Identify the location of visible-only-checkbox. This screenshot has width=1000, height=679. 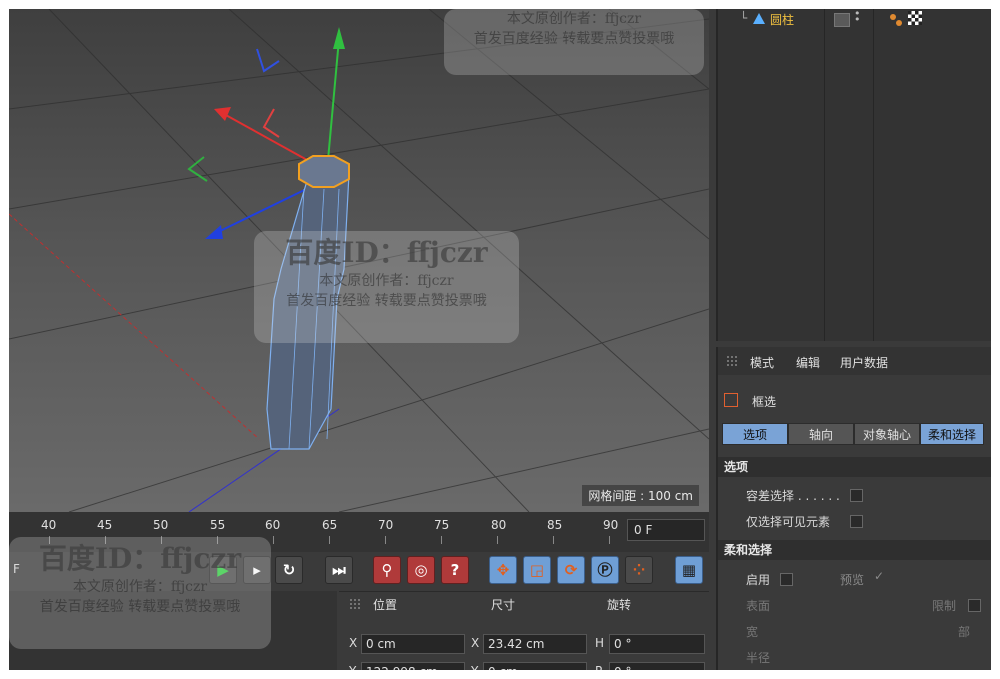
(856, 521).